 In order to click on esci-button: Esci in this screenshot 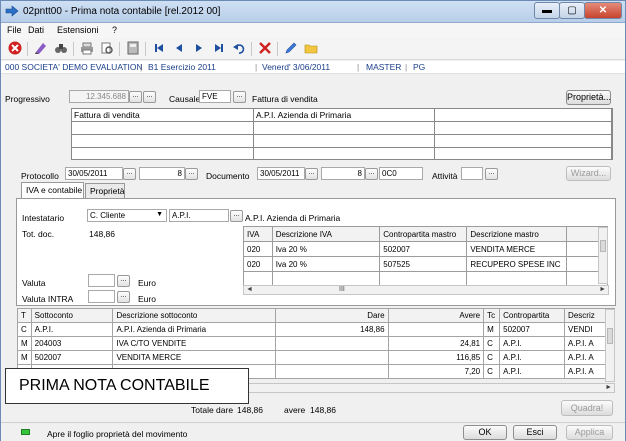, I will do `click(535, 432)`.